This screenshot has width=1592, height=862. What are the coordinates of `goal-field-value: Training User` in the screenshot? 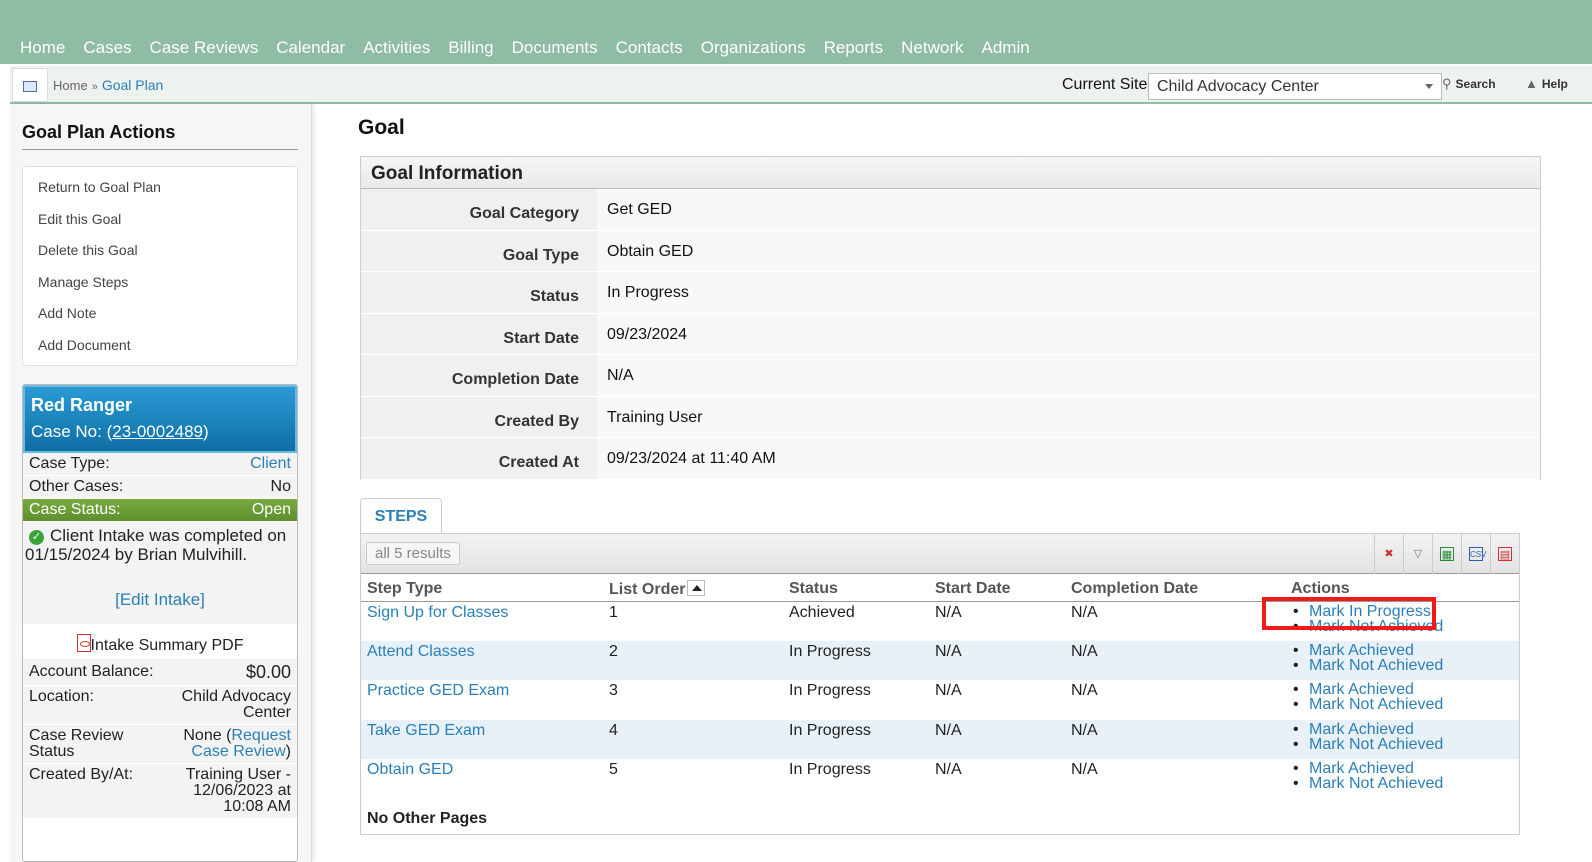 It's located at (1068, 416).